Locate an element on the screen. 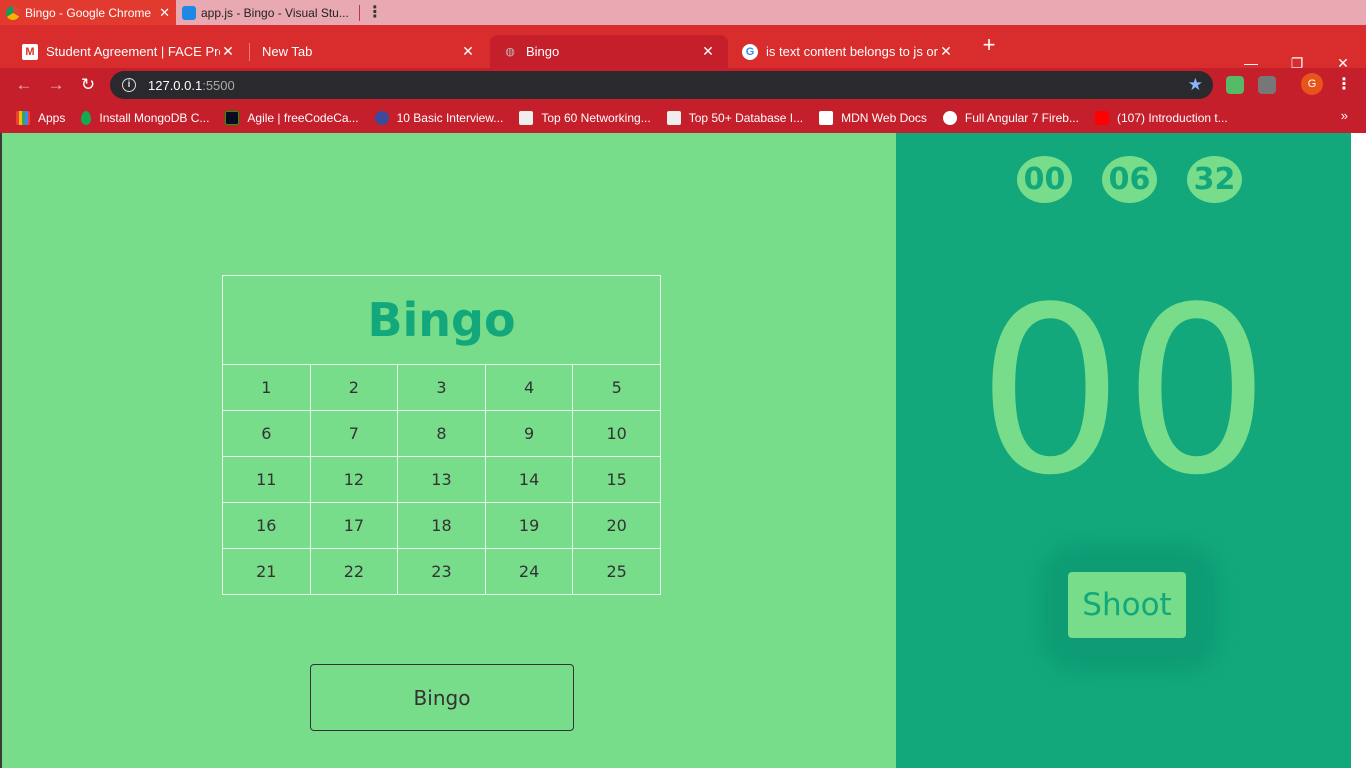  board-cell: 14 is located at coordinates (529, 479).